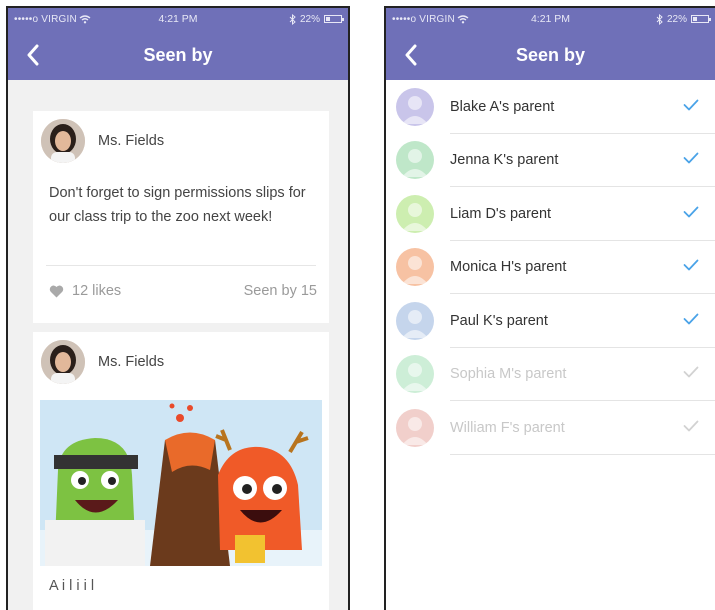  What do you see at coordinates (499, 320) in the screenshot?
I see `parent-name: Paul K's parent` at bounding box center [499, 320].